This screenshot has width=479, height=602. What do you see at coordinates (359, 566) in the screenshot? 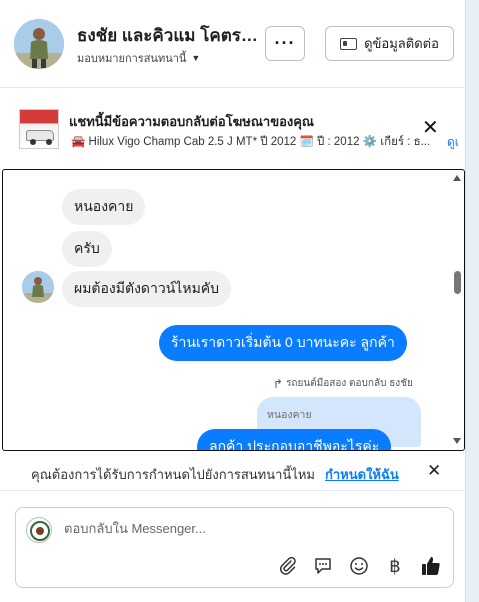
I see `emoji-icon` at bounding box center [359, 566].